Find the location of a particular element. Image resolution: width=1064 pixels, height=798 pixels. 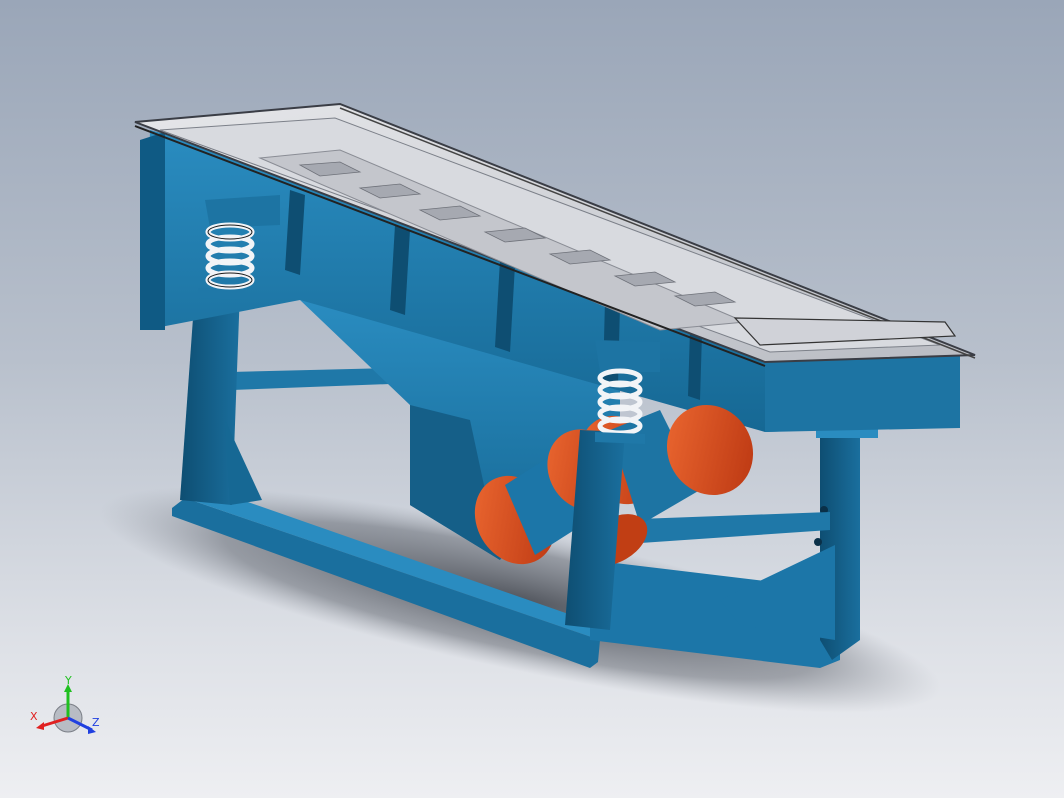

spring-seat-left is located at coordinates (221, 294).